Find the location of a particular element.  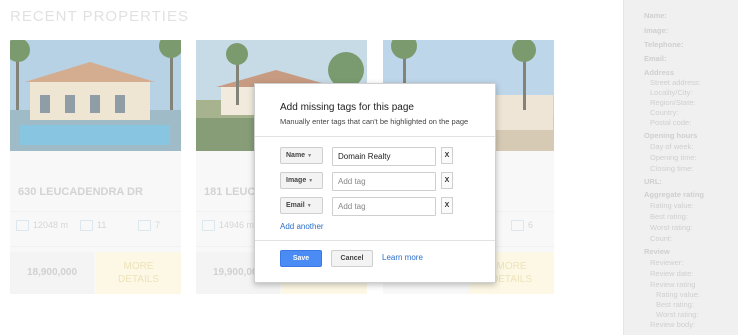

tag-row: Email▼ X is located at coordinates (380, 206).